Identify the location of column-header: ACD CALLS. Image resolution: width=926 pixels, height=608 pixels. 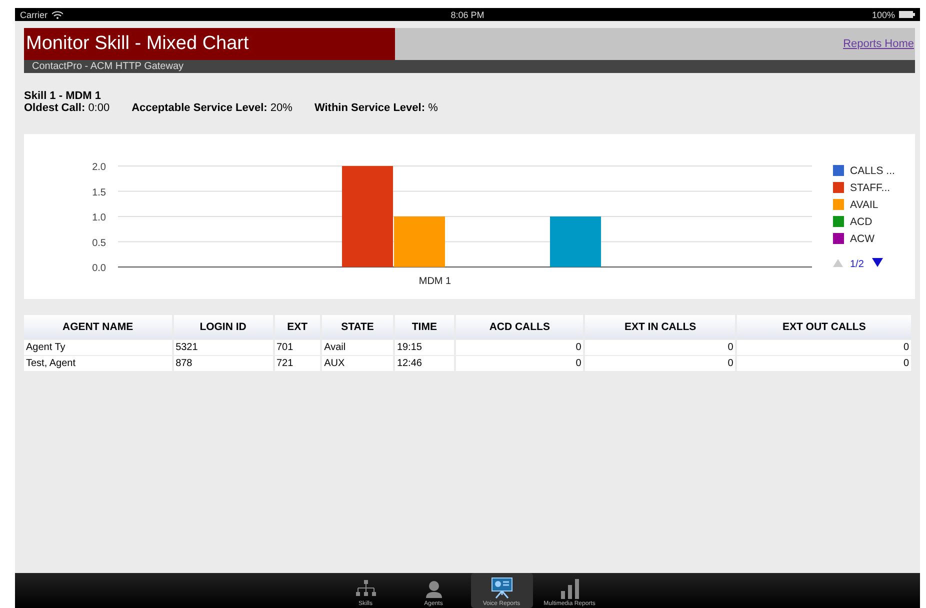
(520, 327).